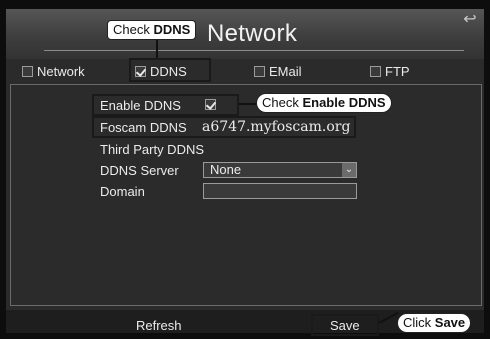  Describe the element at coordinates (122, 191) in the screenshot. I see `domain-label: Domain` at that location.